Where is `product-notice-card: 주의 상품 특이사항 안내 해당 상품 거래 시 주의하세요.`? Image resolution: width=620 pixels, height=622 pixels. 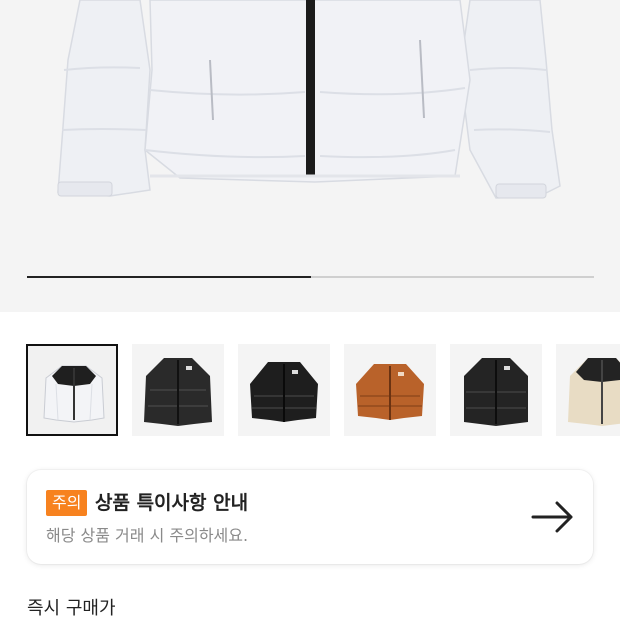
product-notice-card: 주의 상품 특이사항 안내 해당 상품 거래 시 주의하세요. is located at coordinates (310, 517).